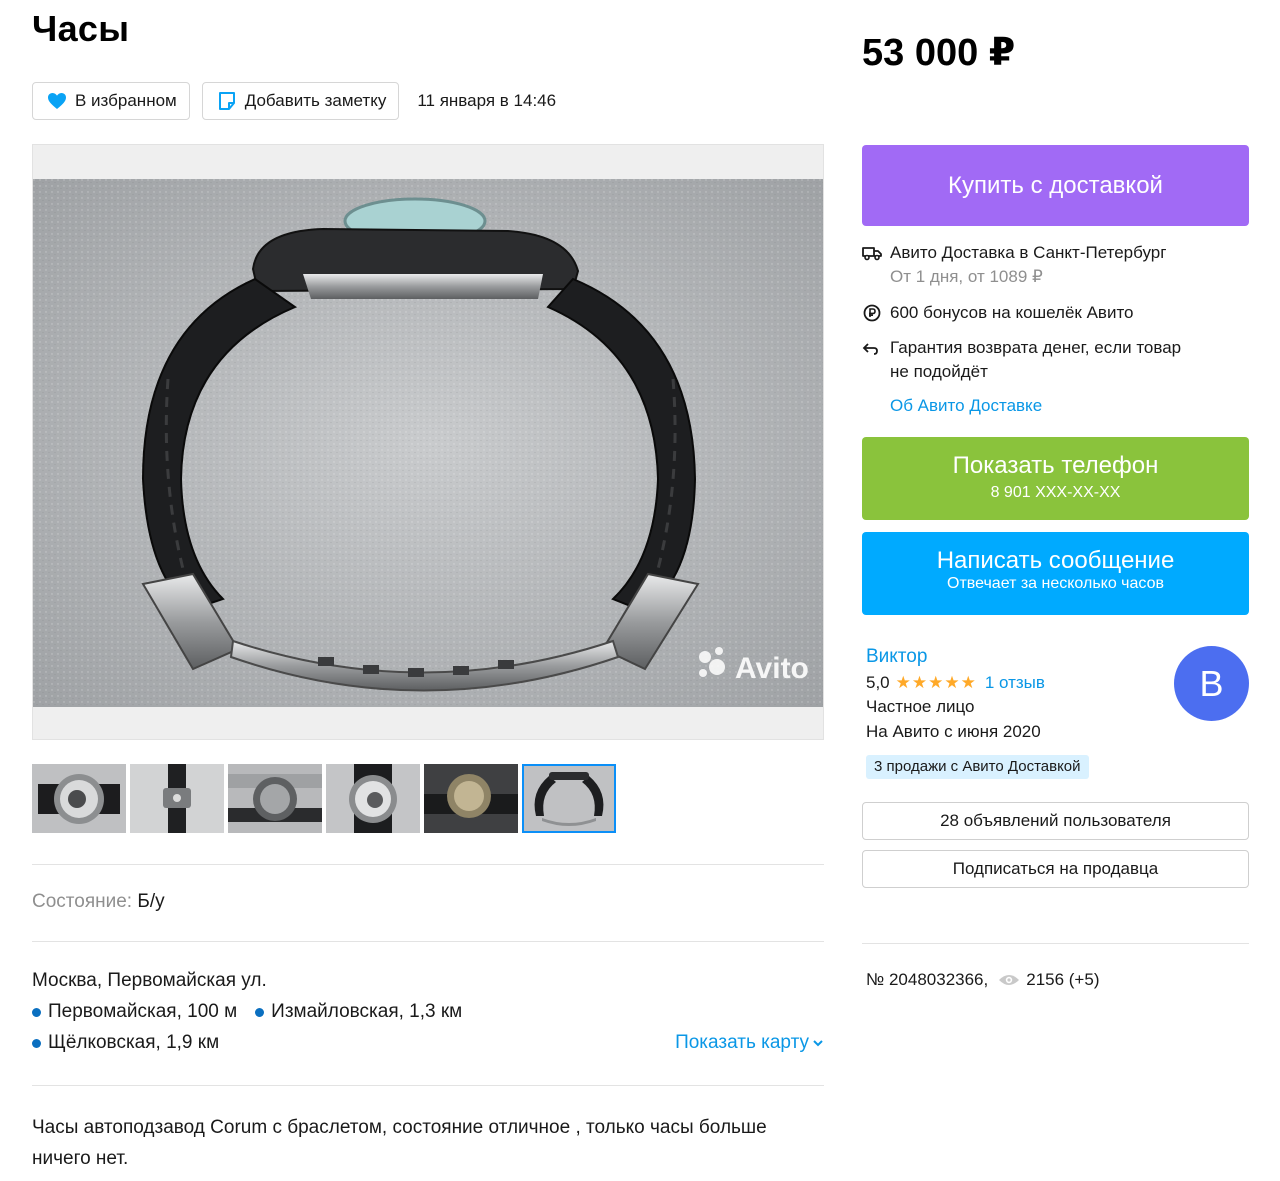  Describe the element at coordinates (872, 254) in the screenshot. I see `truck-icon` at that location.